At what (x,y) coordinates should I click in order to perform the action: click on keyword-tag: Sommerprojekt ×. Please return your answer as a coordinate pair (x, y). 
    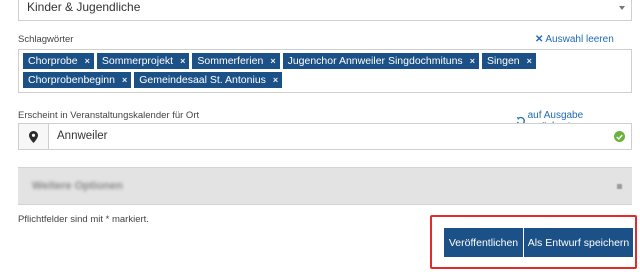
    Looking at the image, I should click on (143, 61).